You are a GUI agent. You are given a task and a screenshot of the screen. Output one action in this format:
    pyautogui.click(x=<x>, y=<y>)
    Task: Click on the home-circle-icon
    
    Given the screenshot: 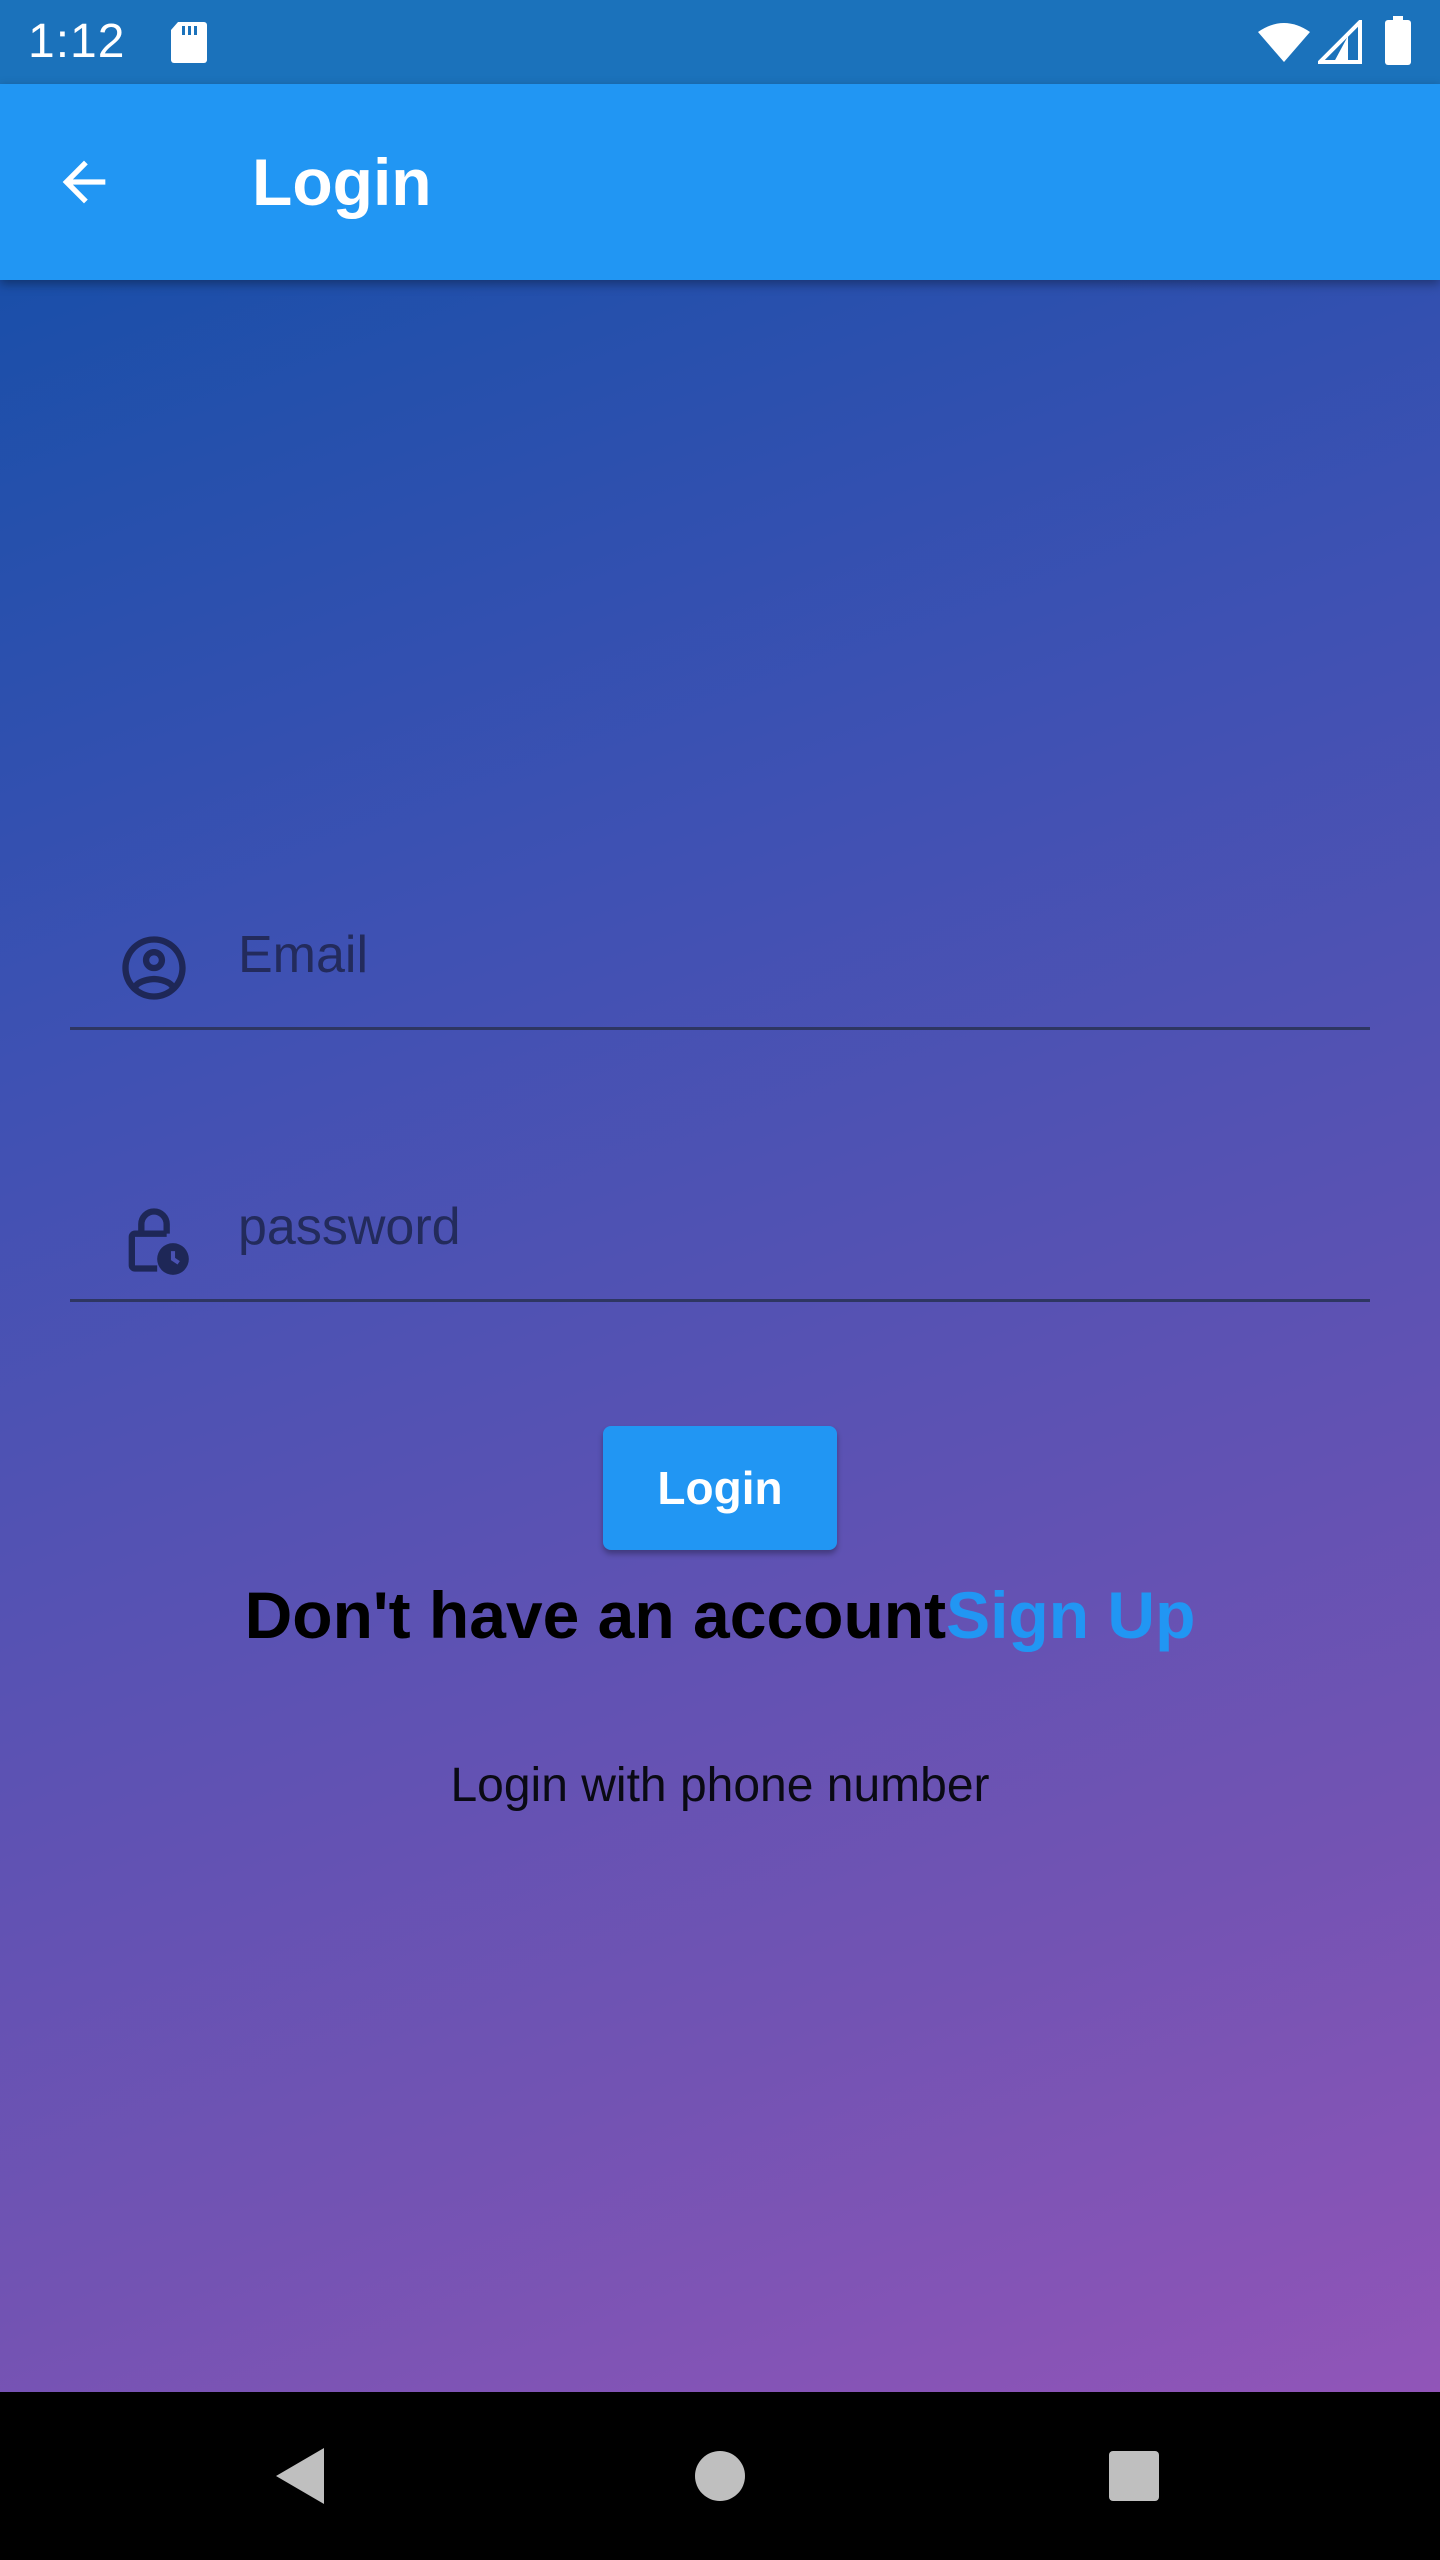 What is the action you would take?
    pyautogui.click(x=720, y=2476)
    